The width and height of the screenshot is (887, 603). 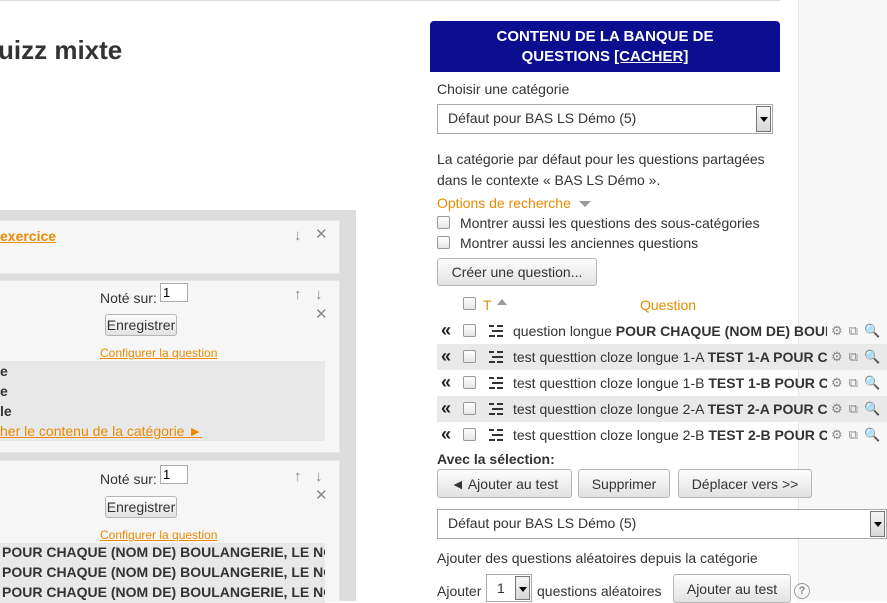 What do you see at coordinates (504, 203) in the screenshot?
I see `search-options-label: Options de recherche` at bounding box center [504, 203].